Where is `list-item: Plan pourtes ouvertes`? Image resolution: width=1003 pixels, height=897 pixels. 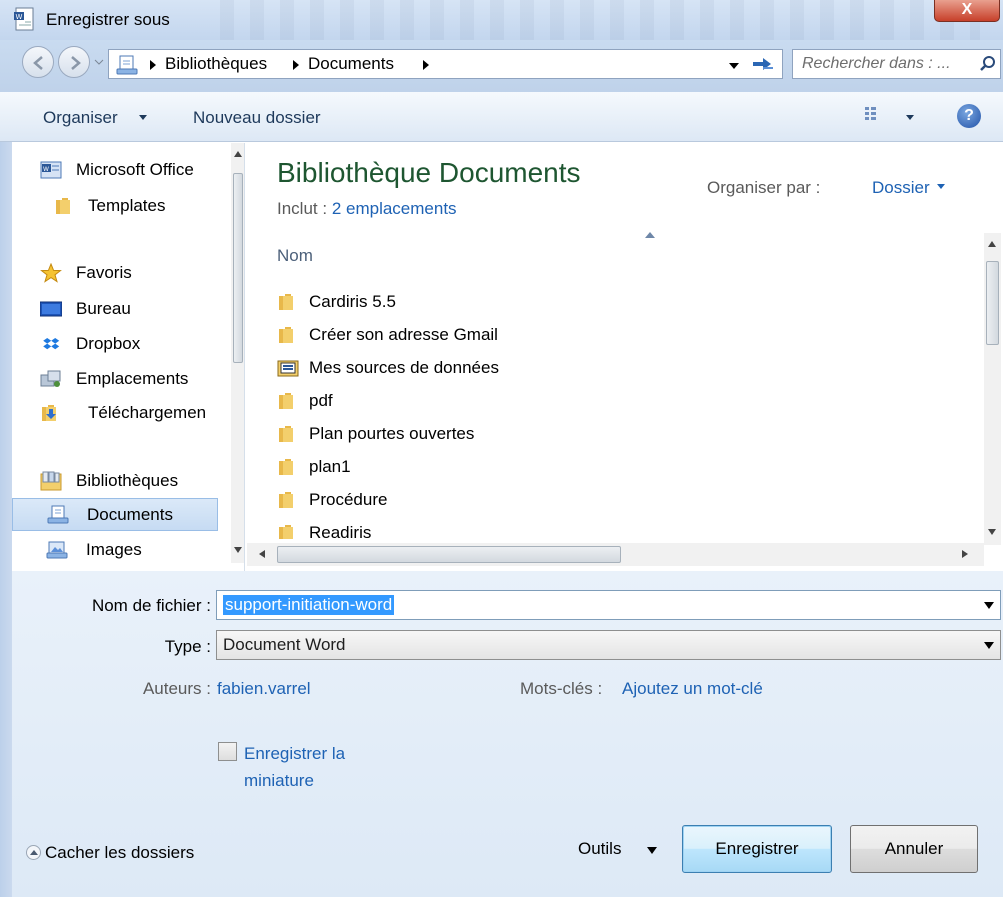 list-item: Plan pourtes ouvertes is located at coordinates (622, 434).